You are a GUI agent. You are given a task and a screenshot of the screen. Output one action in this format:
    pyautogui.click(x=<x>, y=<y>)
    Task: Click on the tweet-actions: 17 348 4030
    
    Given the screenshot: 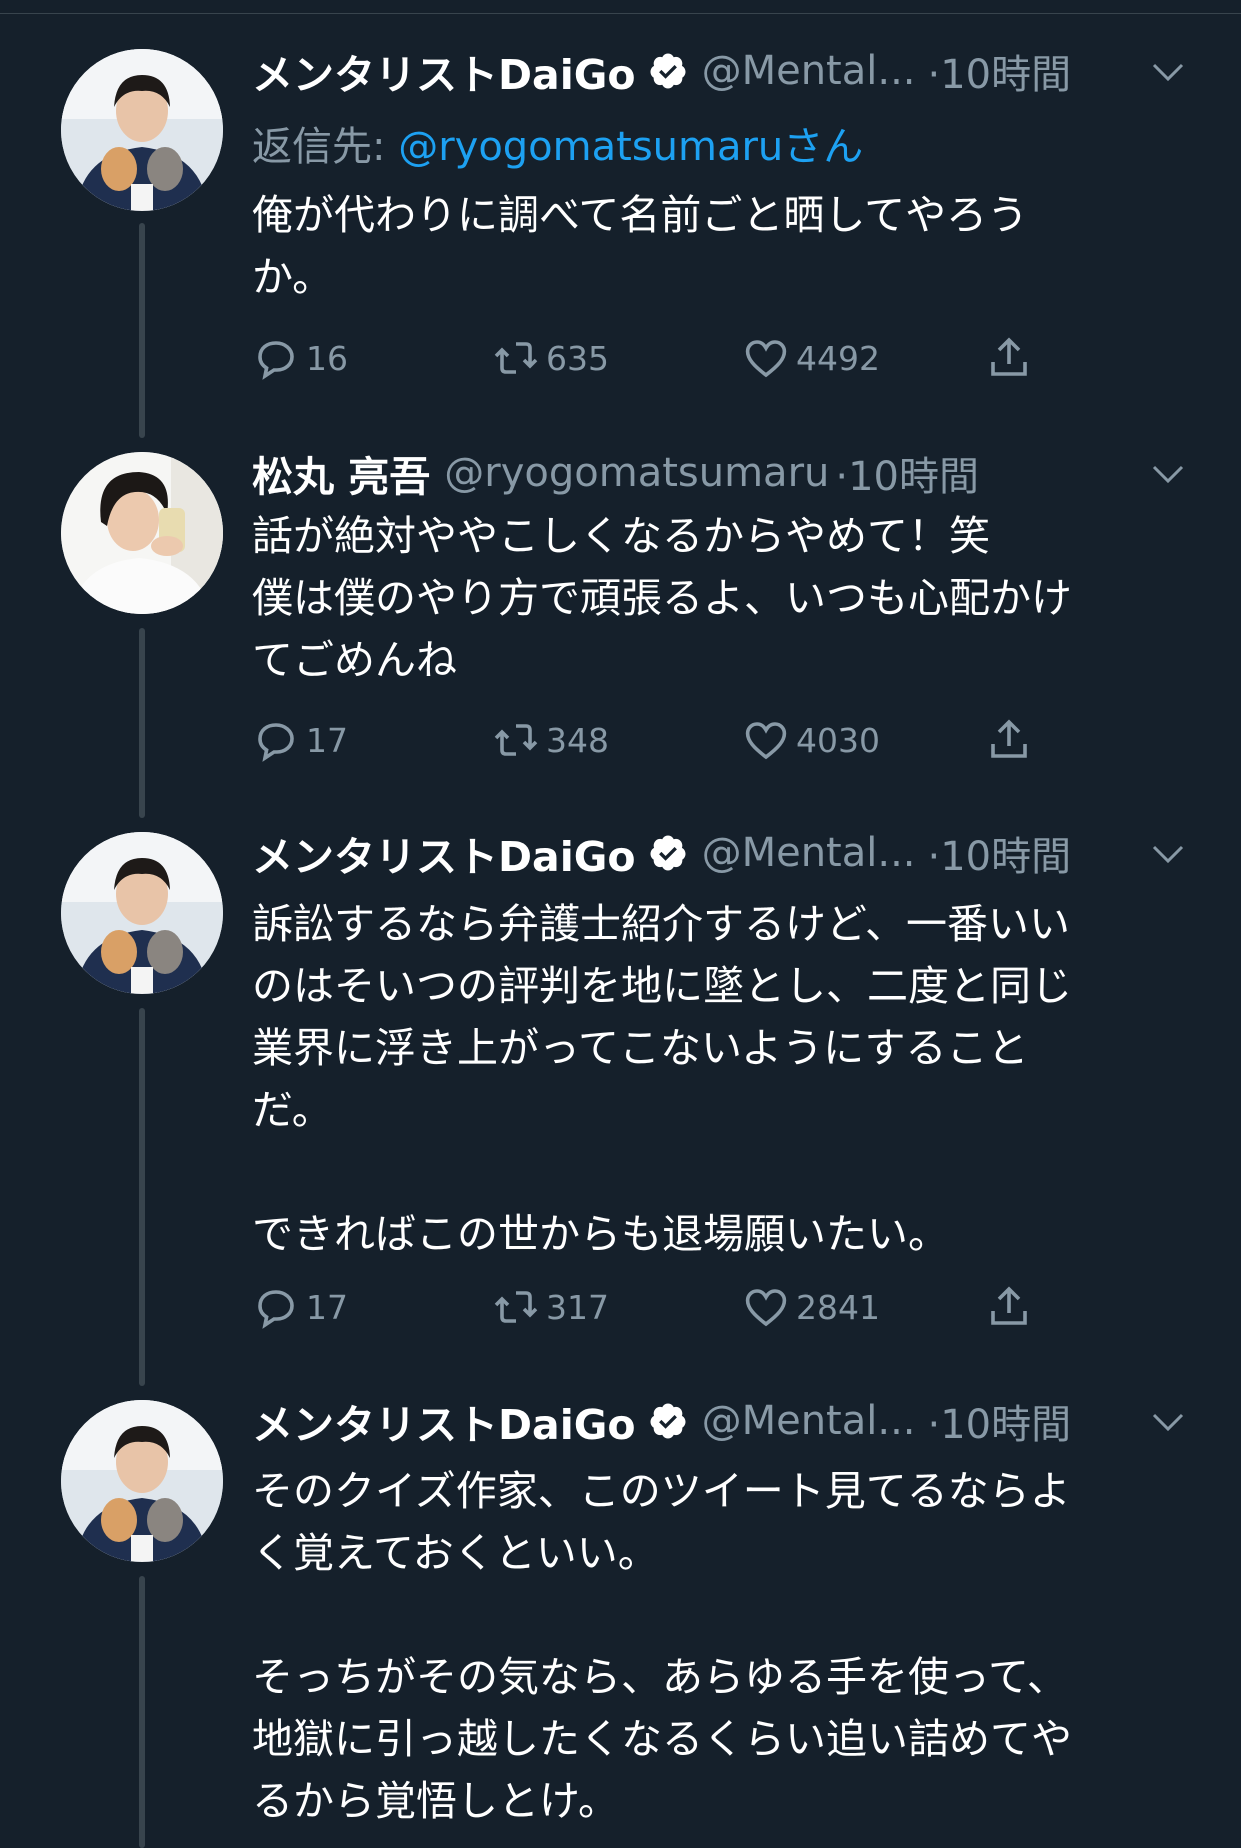 What is the action you would take?
    pyautogui.click(x=702, y=740)
    